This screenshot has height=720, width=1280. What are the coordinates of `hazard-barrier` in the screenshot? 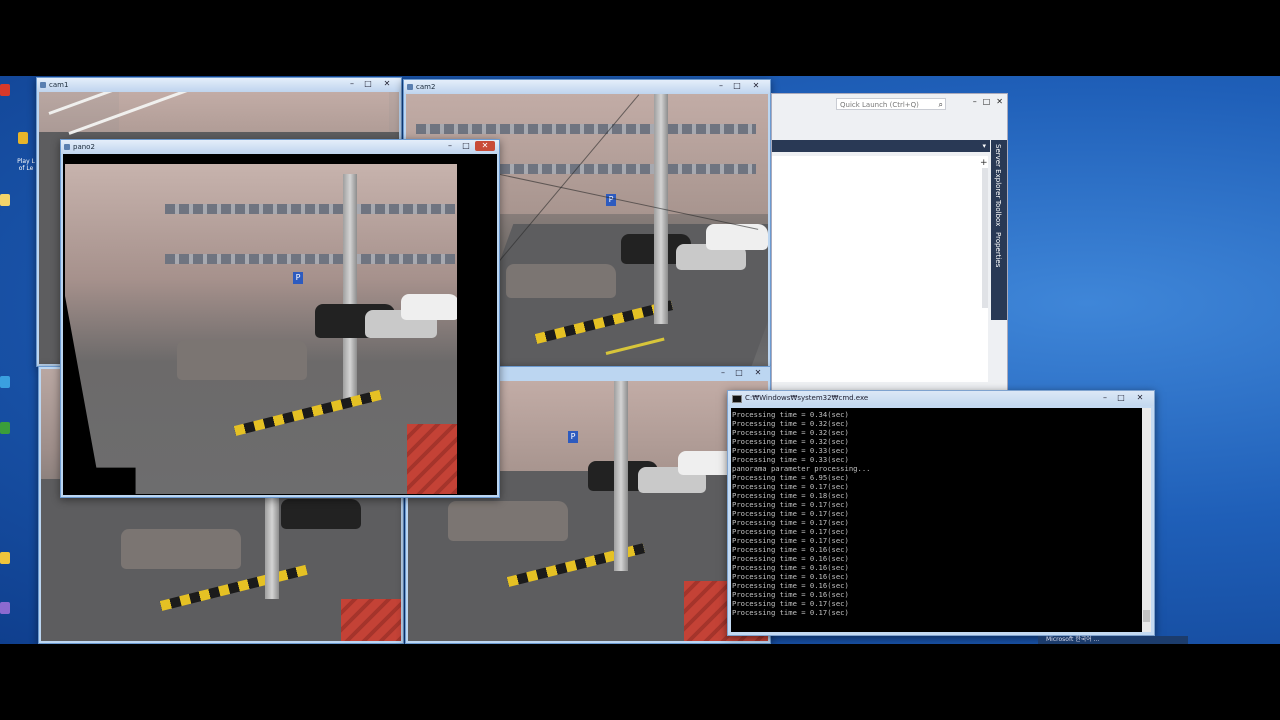 It's located at (307, 412).